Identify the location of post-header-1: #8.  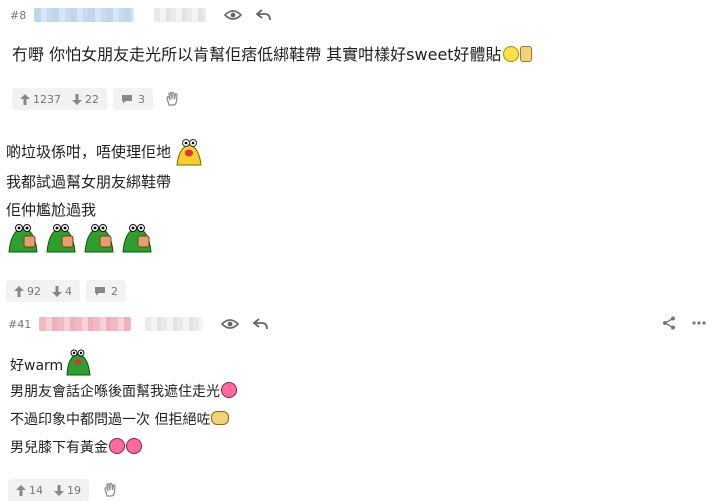
(141, 15).